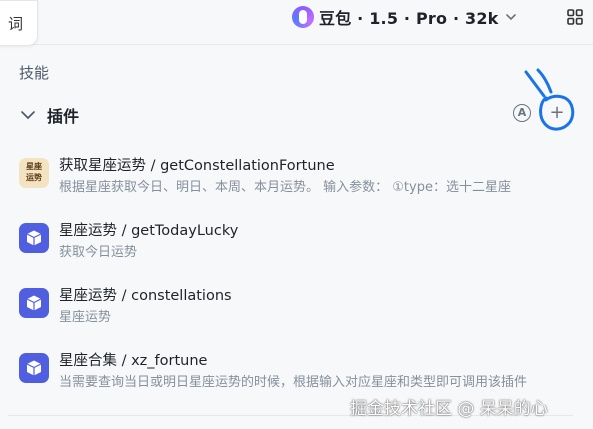  Describe the element at coordinates (145, 296) in the screenshot. I see `plugin-title: 星座运势 / constellations` at that location.